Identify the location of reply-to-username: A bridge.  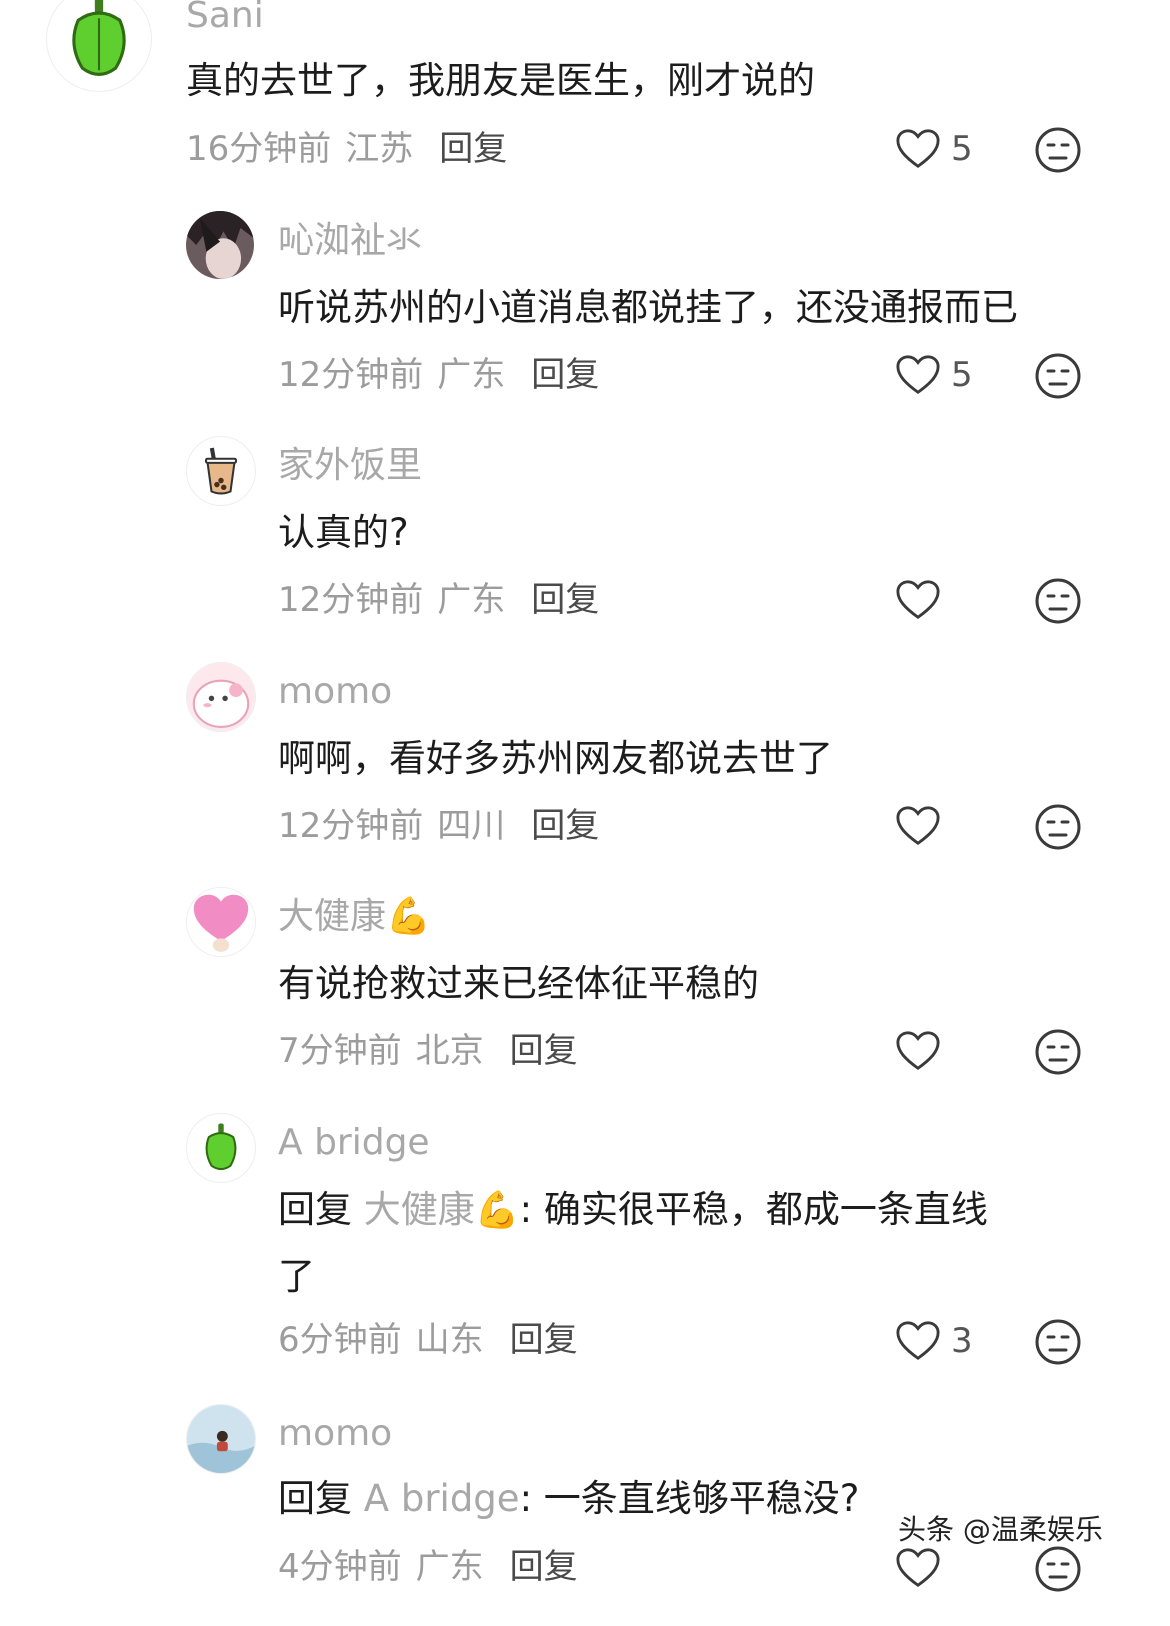
(442, 1498).